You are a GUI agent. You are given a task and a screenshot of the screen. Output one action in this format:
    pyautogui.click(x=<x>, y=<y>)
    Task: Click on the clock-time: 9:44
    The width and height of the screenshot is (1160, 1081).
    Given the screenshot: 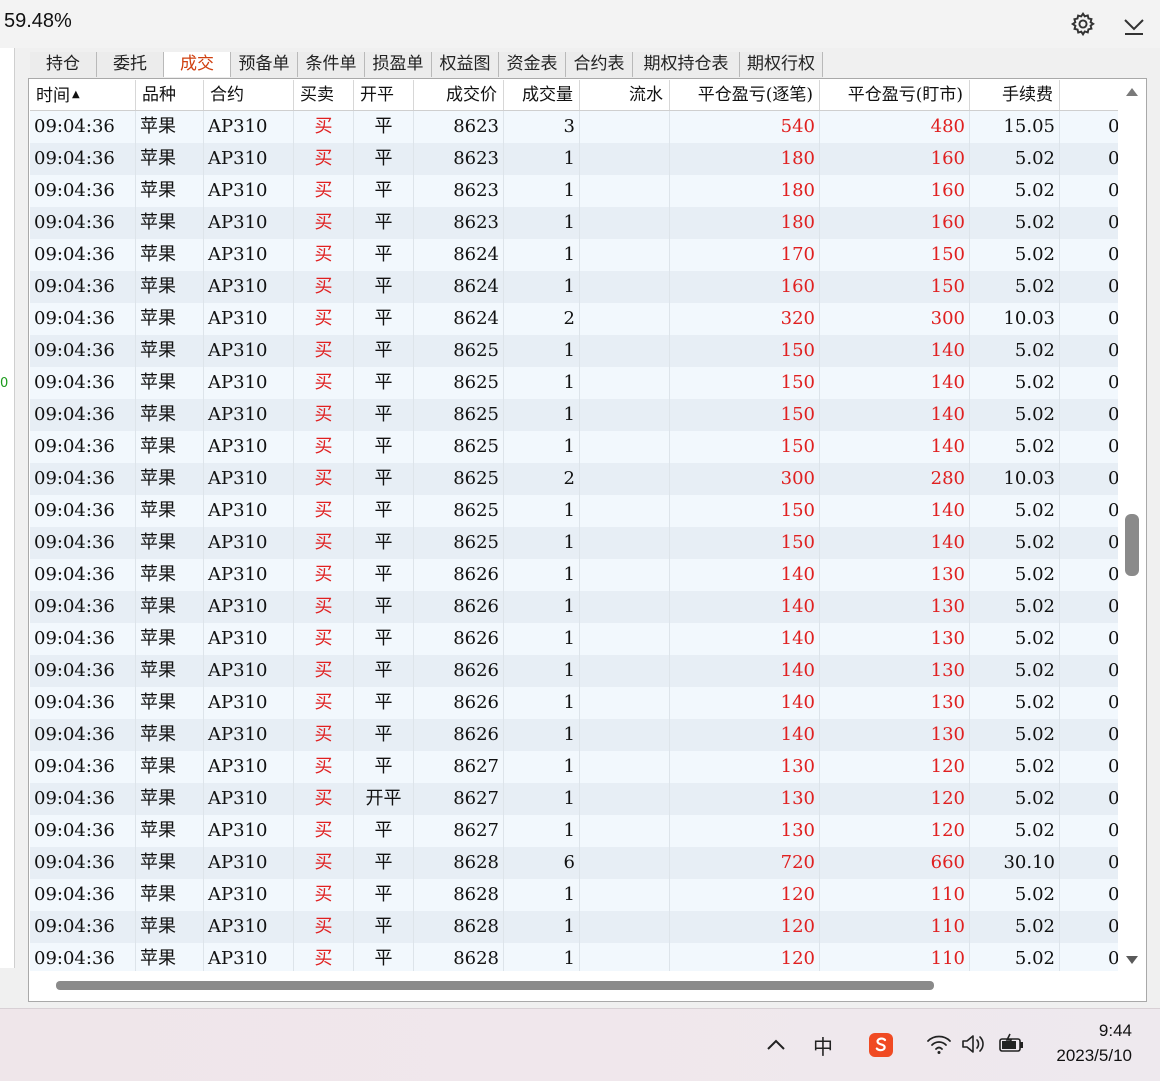 What is the action you would take?
    pyautogui.click(x=1086, y=1031)
    